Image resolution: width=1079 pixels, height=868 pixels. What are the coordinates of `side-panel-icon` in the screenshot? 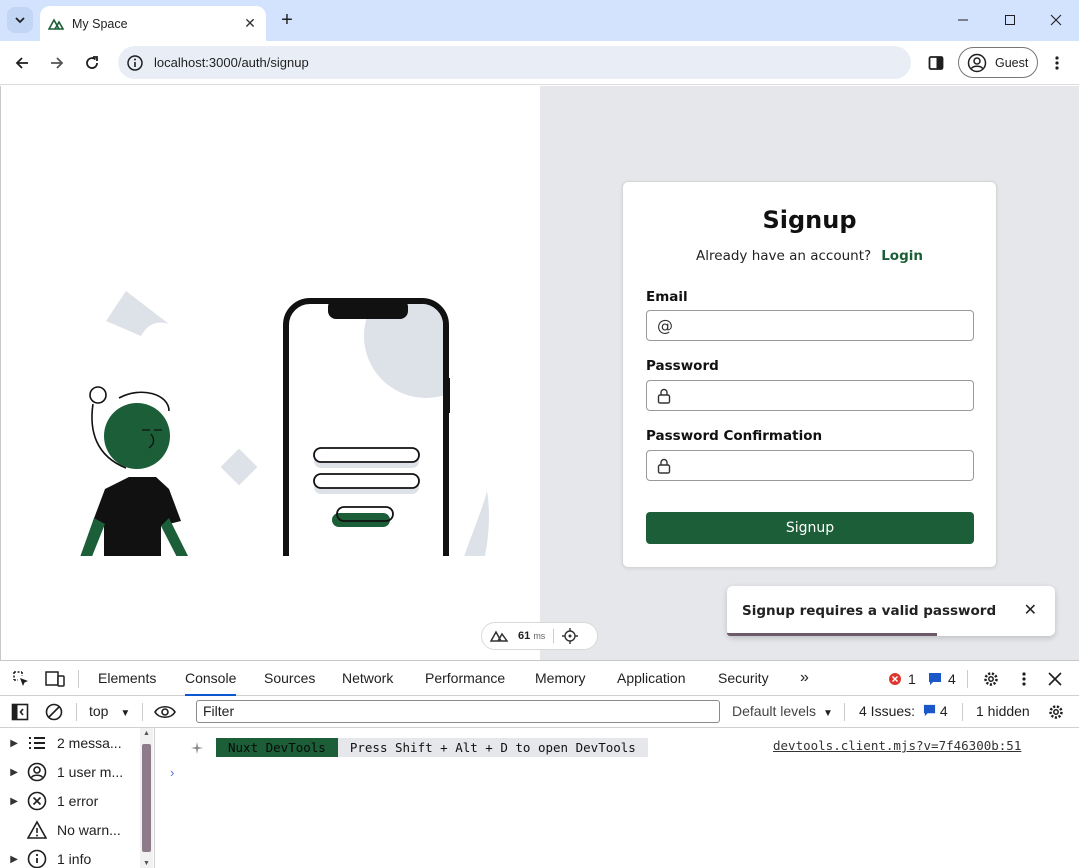 It's located at (936, 63).